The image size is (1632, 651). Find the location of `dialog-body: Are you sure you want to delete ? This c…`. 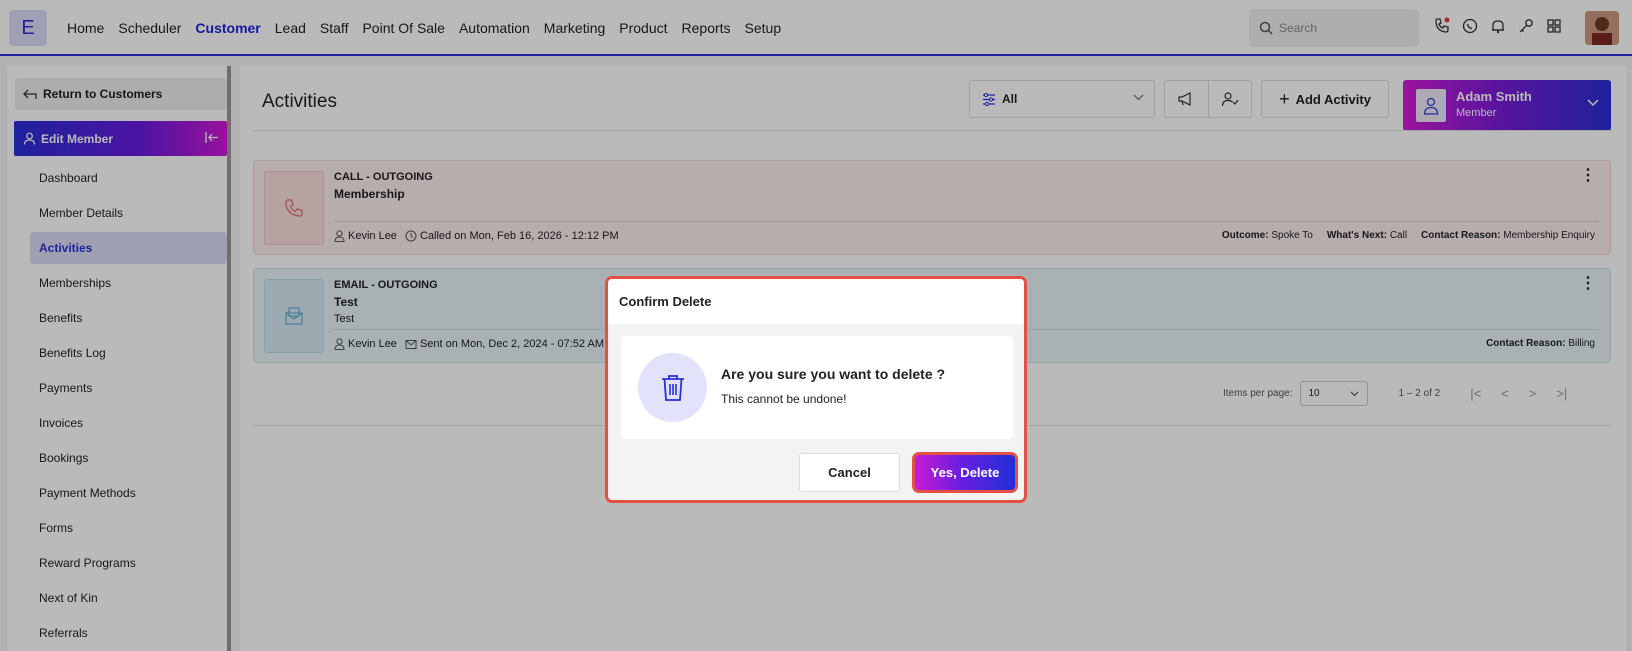

dialog-body: Are you sure you want to delete ? This c… is located at coordinates (817, 387).